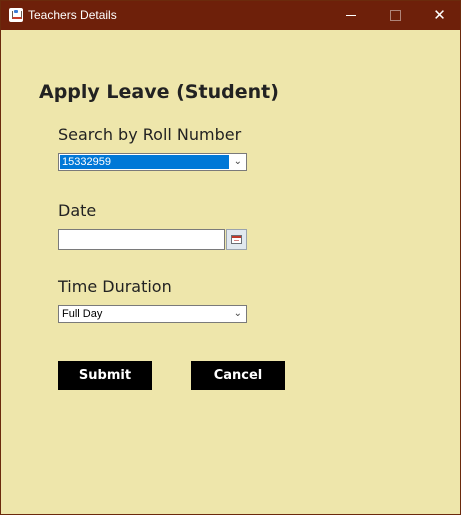 The image size is (461, 515). I want to click on maximize-button, so click(395, 15).